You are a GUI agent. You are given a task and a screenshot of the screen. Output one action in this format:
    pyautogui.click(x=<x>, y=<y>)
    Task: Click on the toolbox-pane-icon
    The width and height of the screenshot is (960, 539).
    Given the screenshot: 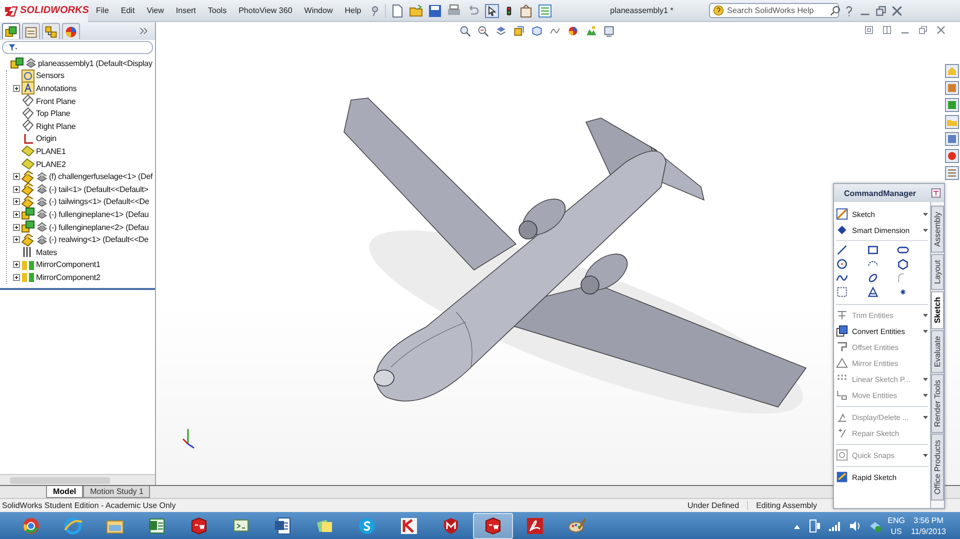 What is the action you would take?
    pyautogui.click(x=952, y=105)
    